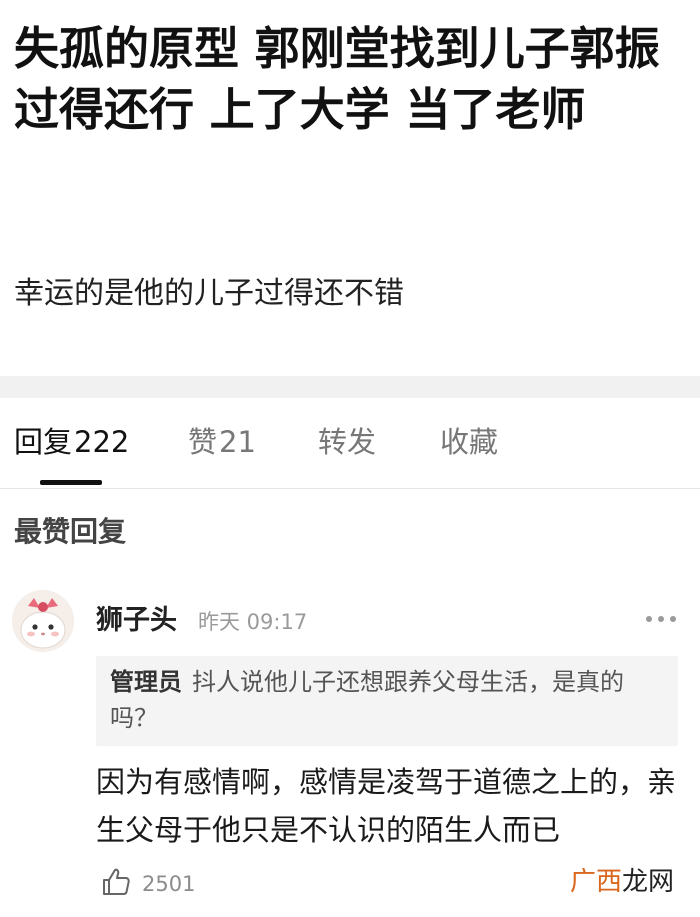 The width and height of the screenshot is (700, 917). I want to click on article-subtitle: 幸运的是他的儿子过得还不错, so click(209, 293).